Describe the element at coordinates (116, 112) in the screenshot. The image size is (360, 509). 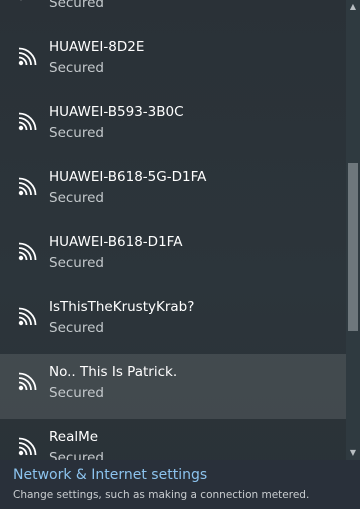
I see `network-ssid: HUAWEI-B593-3B0C` at that location.